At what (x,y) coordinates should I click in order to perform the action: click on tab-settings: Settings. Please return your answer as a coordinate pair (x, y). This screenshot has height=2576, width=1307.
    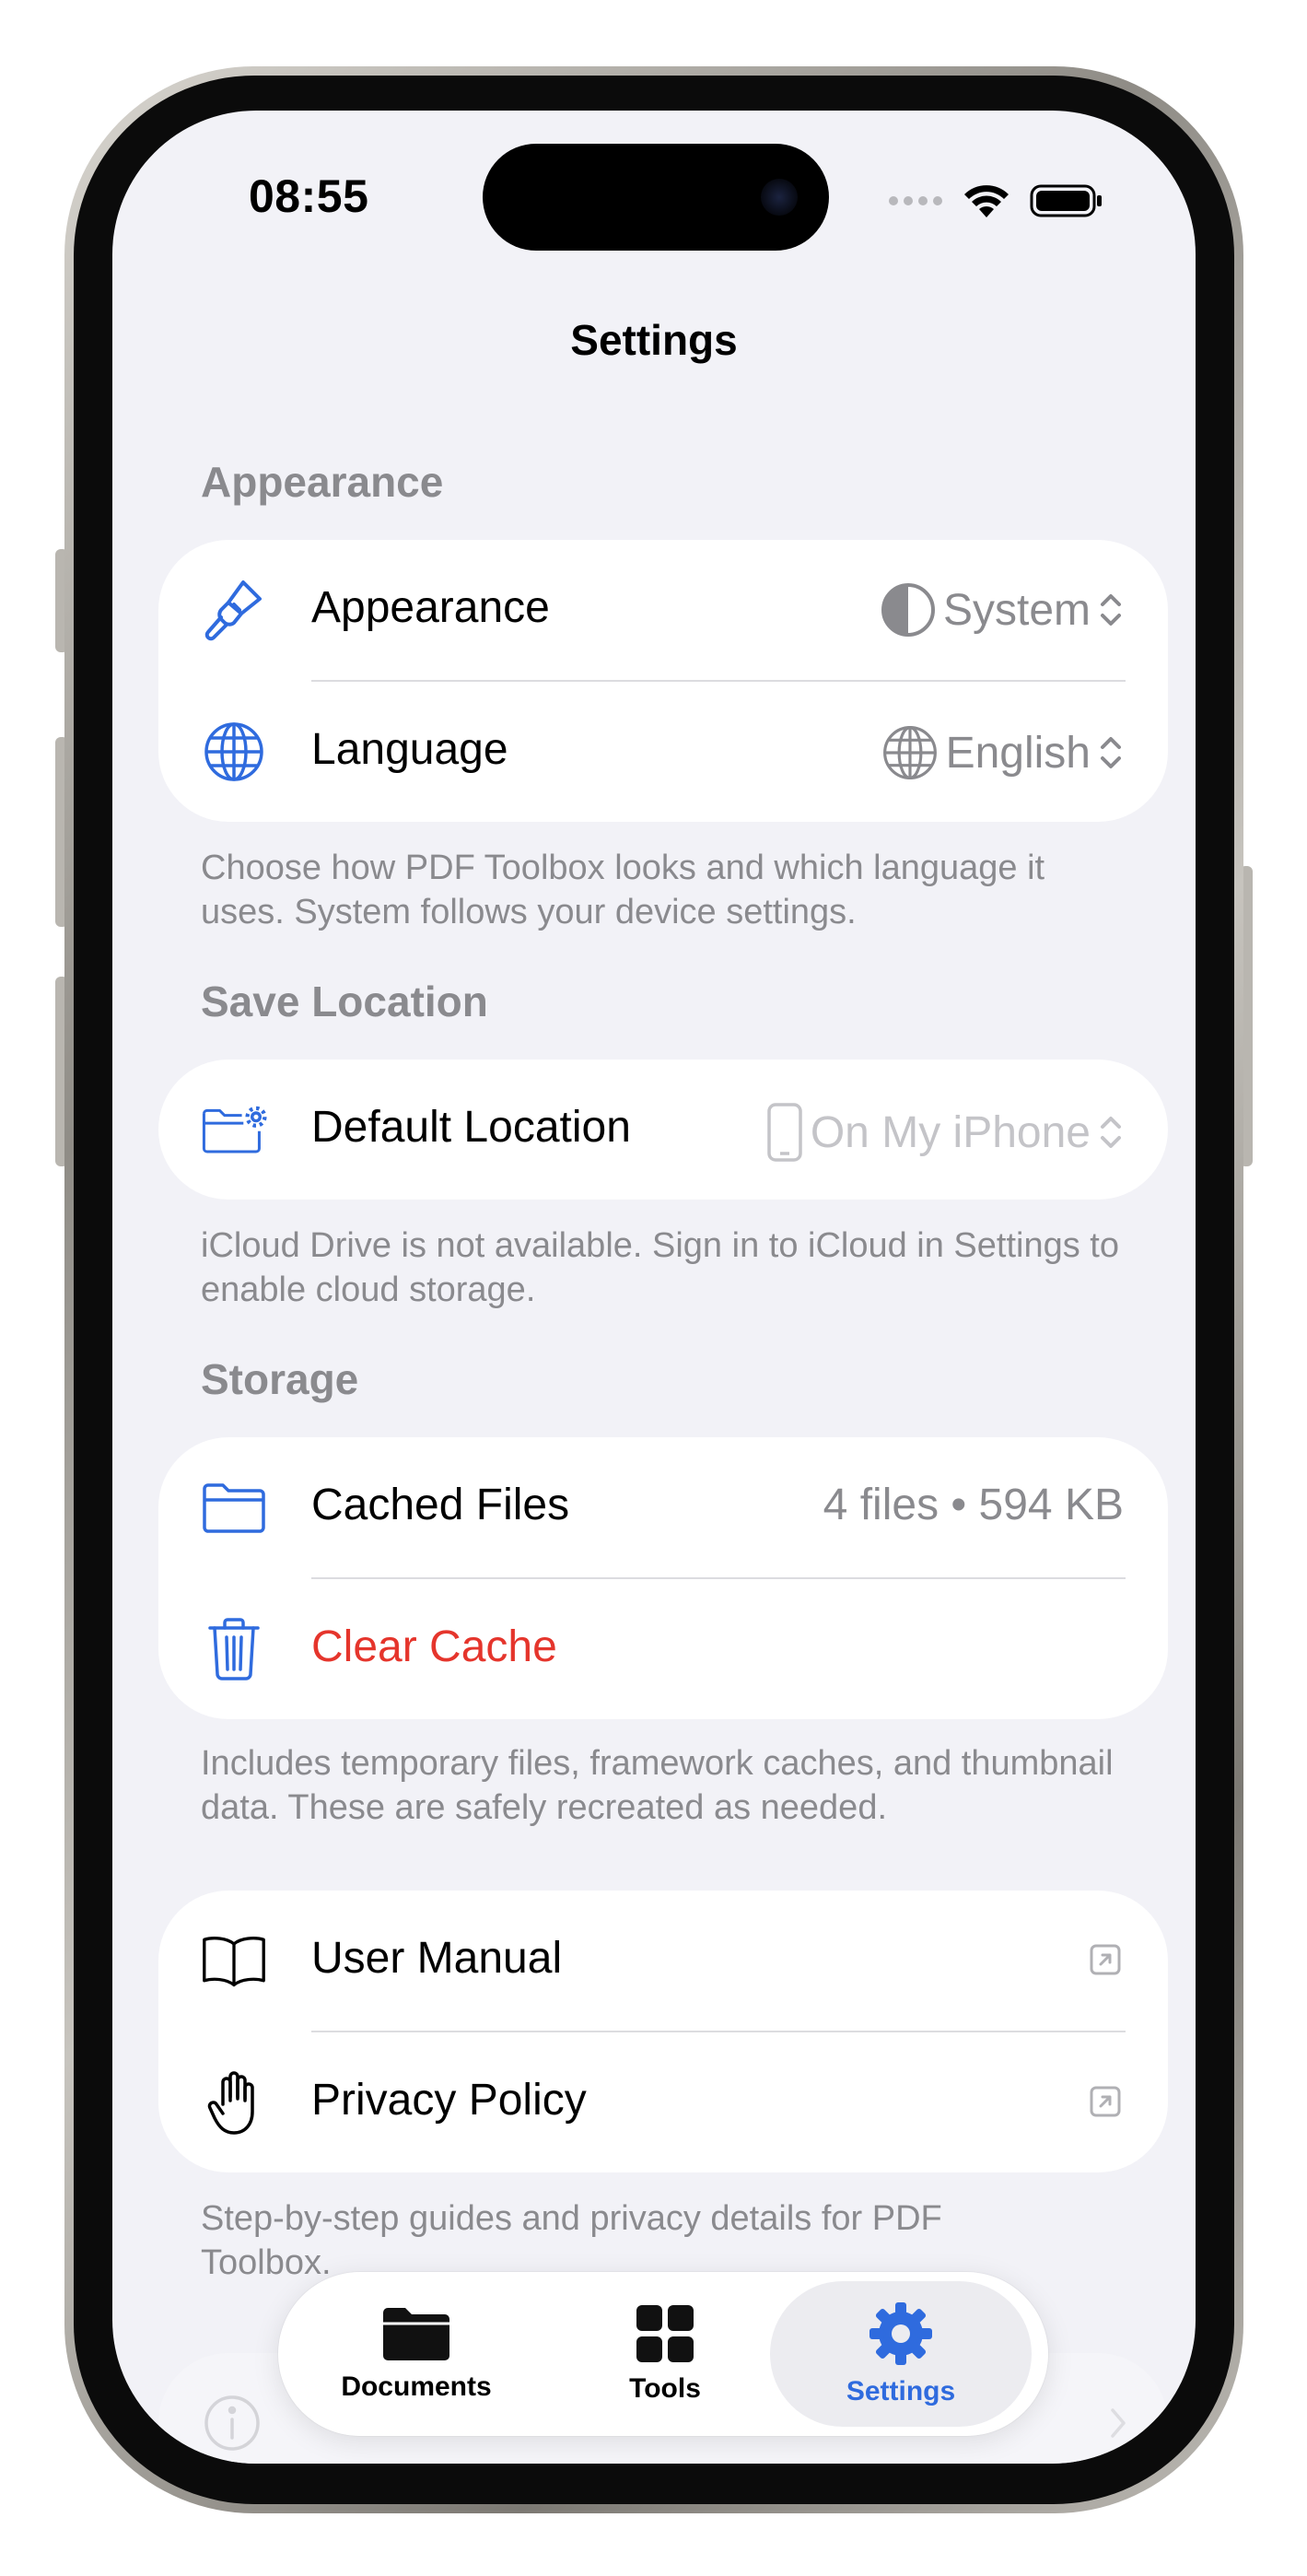
    Looking at the image, I should click on (900, 2354).